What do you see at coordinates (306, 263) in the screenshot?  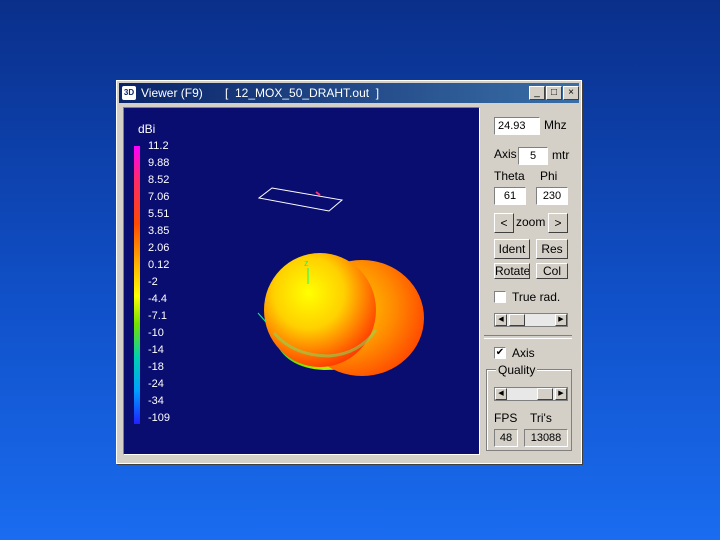 I see `z-axis-label: z` at bounding box center [306, 263].